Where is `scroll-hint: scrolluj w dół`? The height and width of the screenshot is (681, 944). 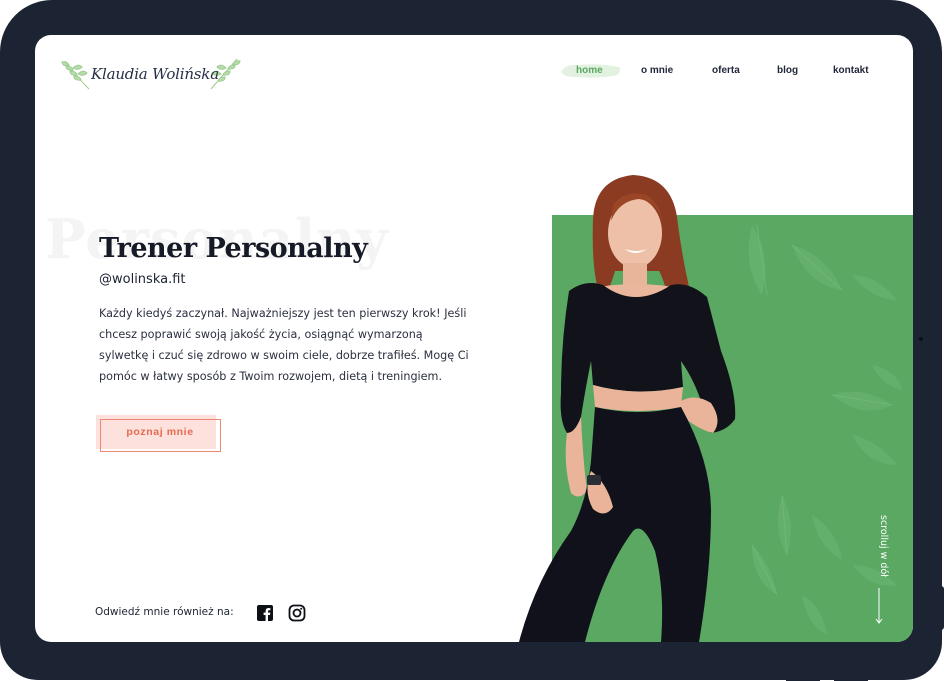
scroll-hint: scrolluj w dół is located at coordinates (880, 550).